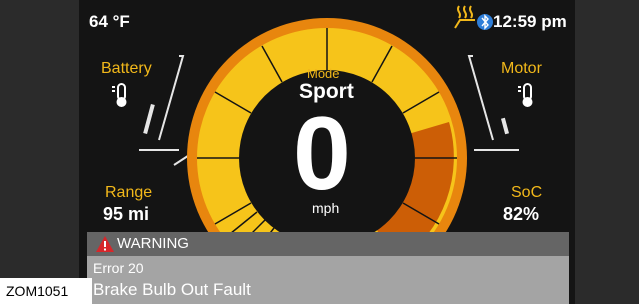 Image resolution: width=639 pixels, height=304 pixels. Describe the element at coordinates (328, 280) in the screenshot. I see `warning-body: Error 20 Brake Bulb Out Fault` at that location.